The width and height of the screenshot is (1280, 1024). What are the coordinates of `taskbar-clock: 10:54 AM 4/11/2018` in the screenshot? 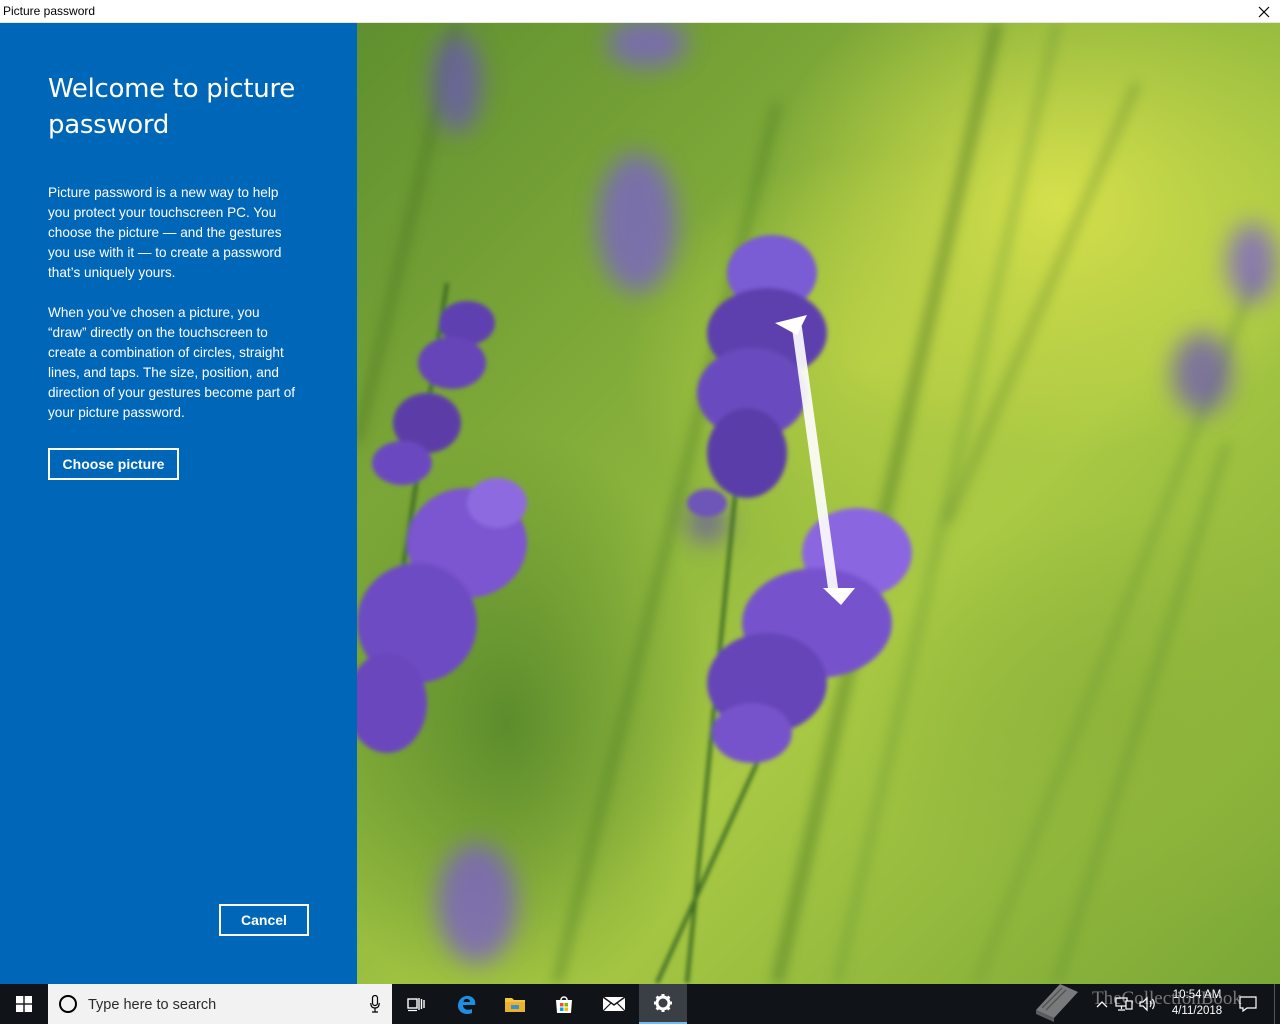 It's located at (1197, 1005).